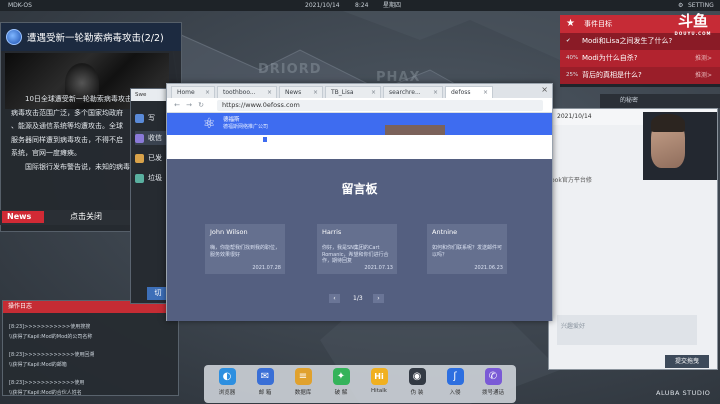 The height and width of the screenshot is (404, 720). I want to click on top-status-bar: MDK-OS 2021/10/14 8:24 星期四 ⚙ SETTING, so click(360, 5).